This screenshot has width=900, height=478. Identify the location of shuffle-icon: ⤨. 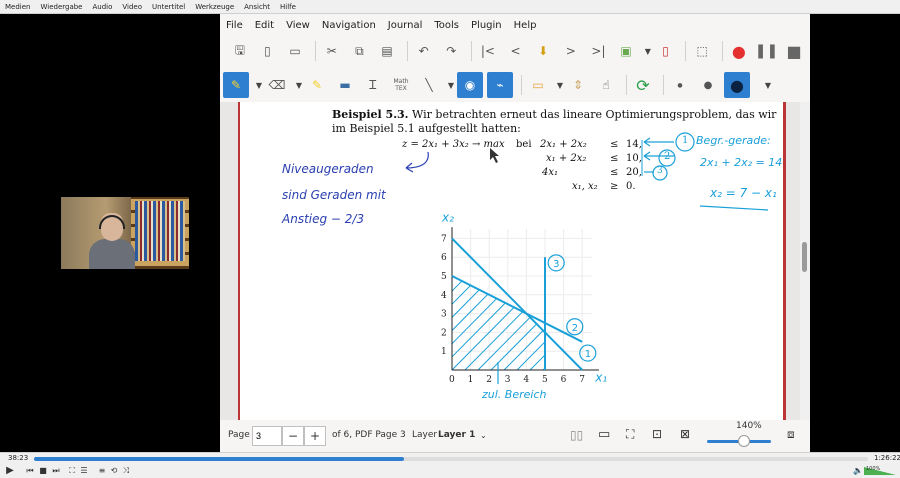
(126, 471).